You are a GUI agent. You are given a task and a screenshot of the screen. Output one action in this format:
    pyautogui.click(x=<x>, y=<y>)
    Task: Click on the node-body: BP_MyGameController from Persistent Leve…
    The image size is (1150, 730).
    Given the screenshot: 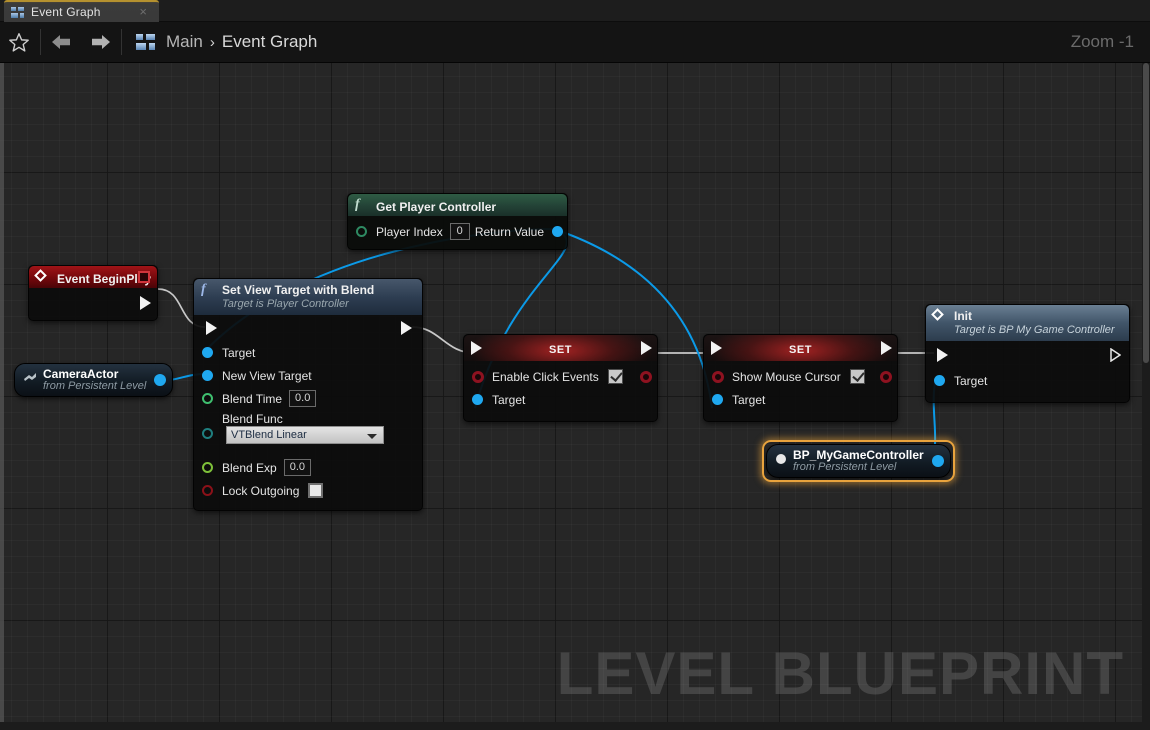 What is the action you would take?
    pyautogui.click(x=858, y=461)
    